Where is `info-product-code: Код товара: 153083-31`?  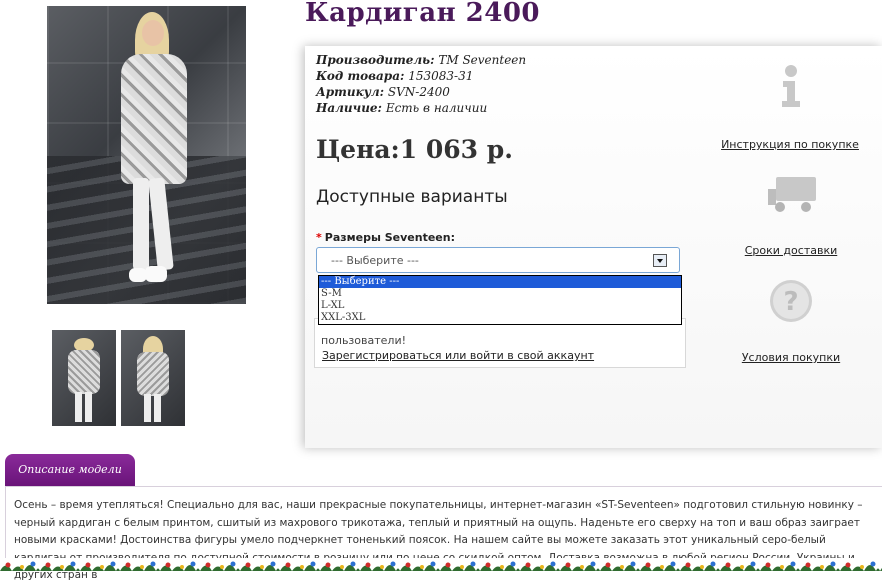 info-product-code: Код товара: 153083-31 is located at coordinates (395, 76).